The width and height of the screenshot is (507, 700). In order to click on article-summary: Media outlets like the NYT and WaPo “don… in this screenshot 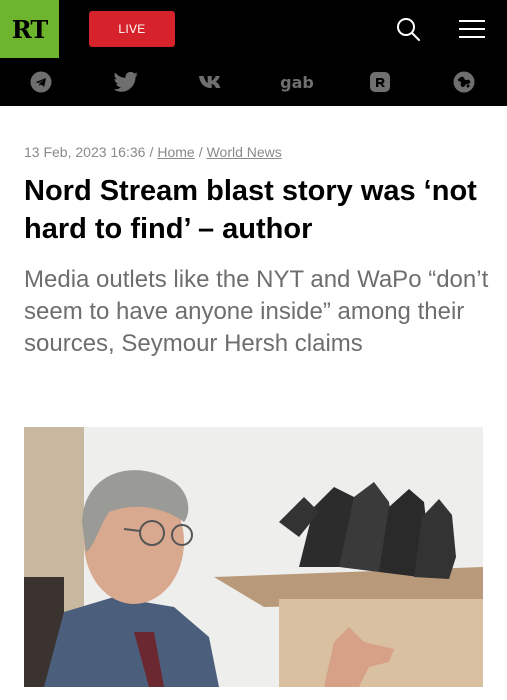, I will do `click(256, 311)`.